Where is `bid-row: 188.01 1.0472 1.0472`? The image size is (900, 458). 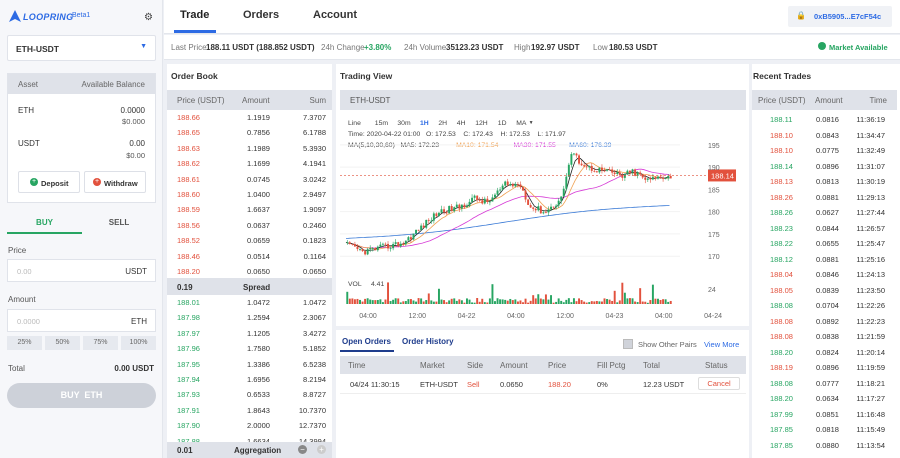 bid-row: 188.01 1.0472 1.0472 is located at coordinates (249, 303).